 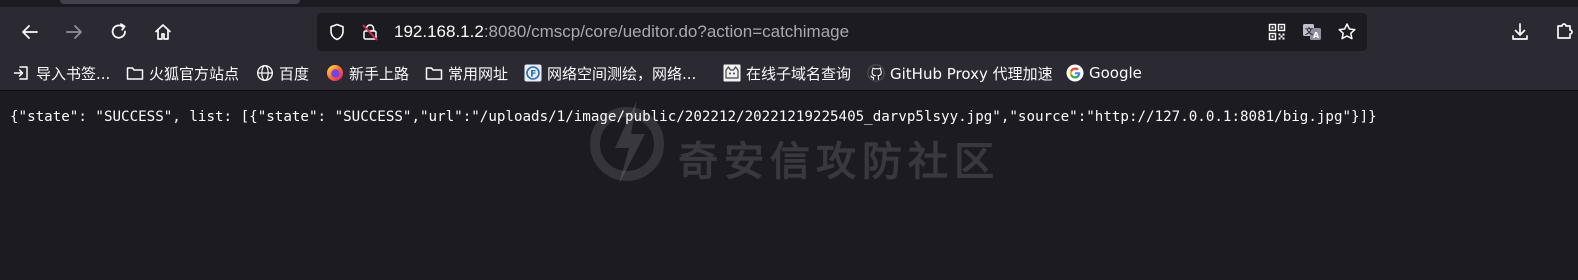 I want to click on downloads-button, so click(x=1520, y=32).